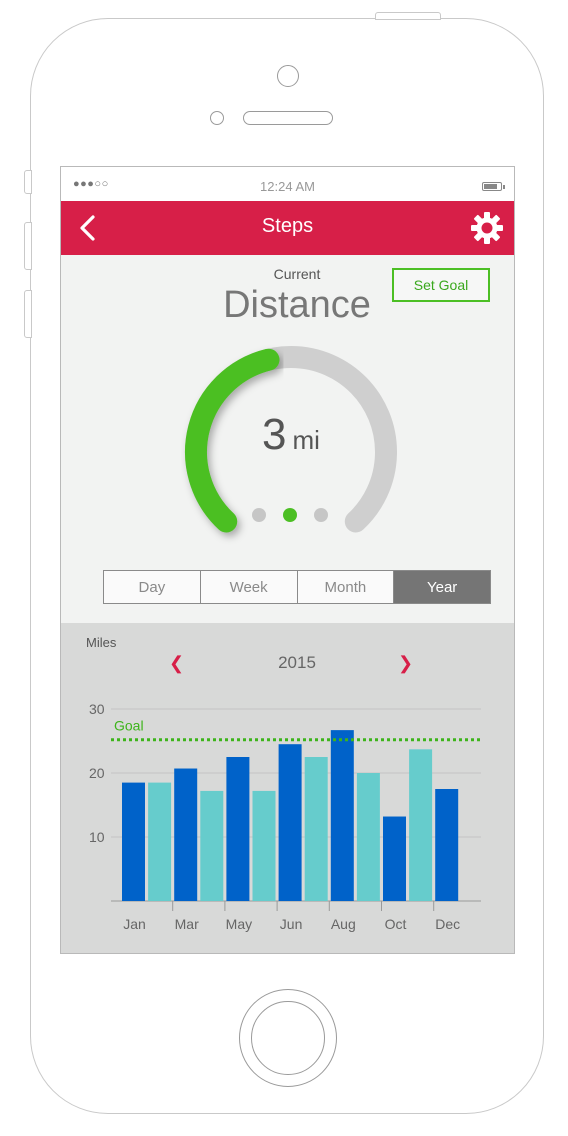 The image size is (568, 1136). Describe the element at coordinates (291, 435) in the screenshot. I see `gauge-value: 3 mi` at that location.